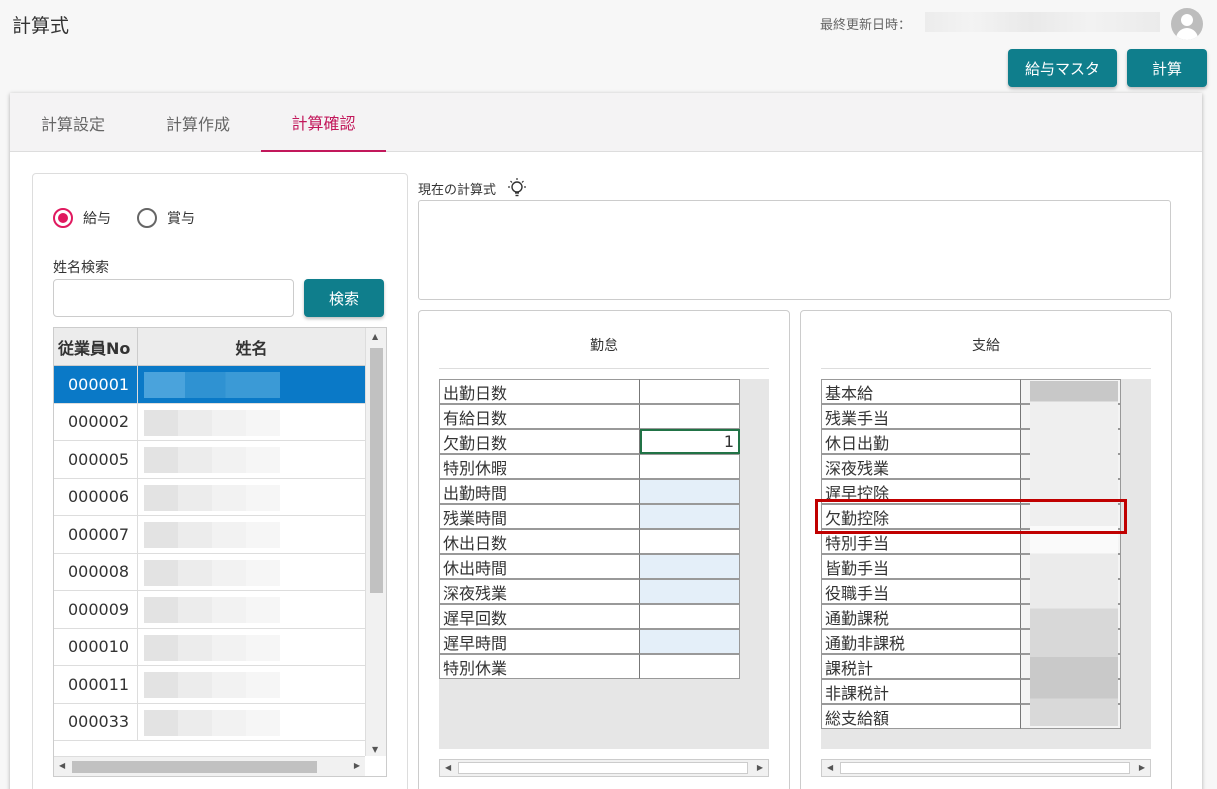 Image resolution: width=1217 pixels, height=789 pixels. Describe the element at coordinates (209, 422) in the screenshot. I see `table-row: 000002` at that location.